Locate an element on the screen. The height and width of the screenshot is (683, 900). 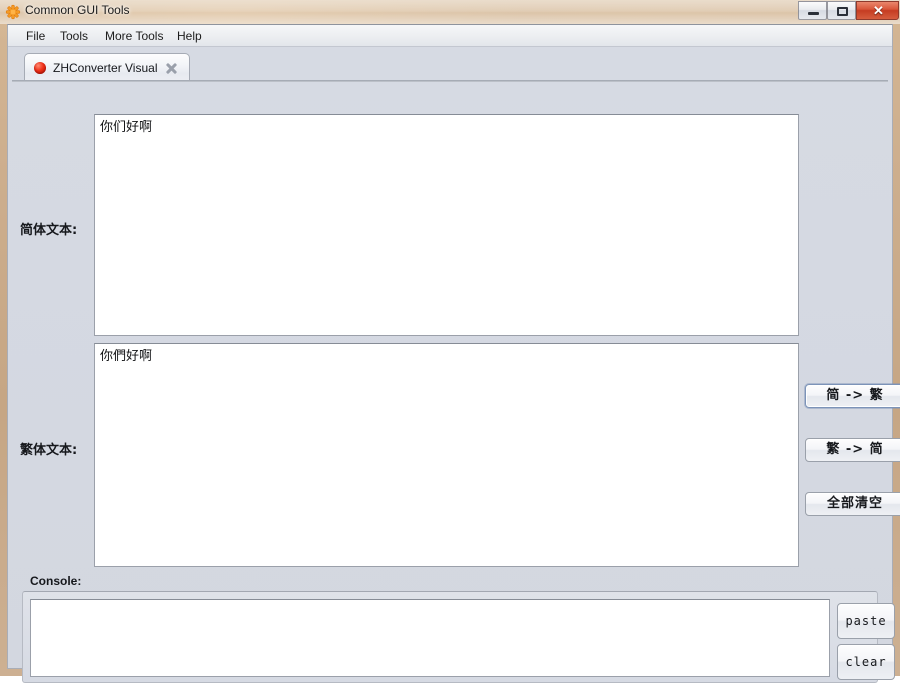
menu-bar: File Tools More Tools Help is located at coordinates (450, 36).